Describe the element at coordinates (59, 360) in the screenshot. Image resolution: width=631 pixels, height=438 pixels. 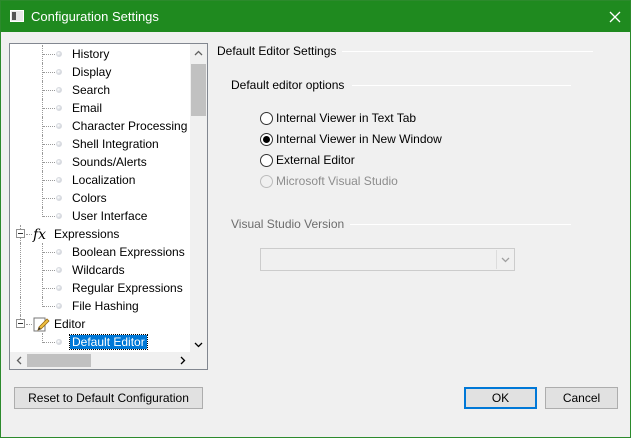
I see `horizontal-scroll-thumb` at that location.